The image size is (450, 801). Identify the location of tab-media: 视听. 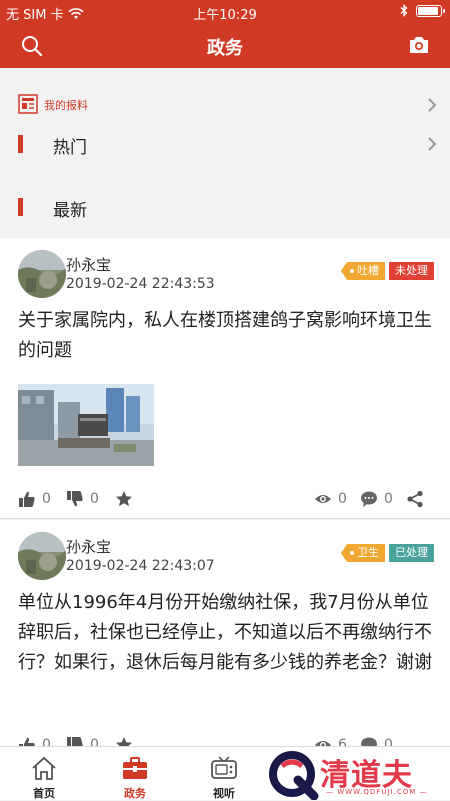
(224, 774).